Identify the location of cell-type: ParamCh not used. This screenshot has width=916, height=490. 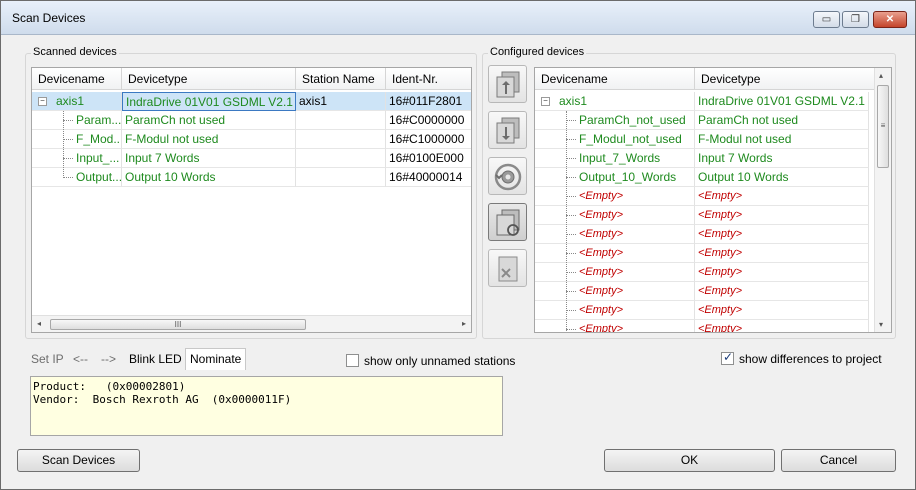
(209, 120).